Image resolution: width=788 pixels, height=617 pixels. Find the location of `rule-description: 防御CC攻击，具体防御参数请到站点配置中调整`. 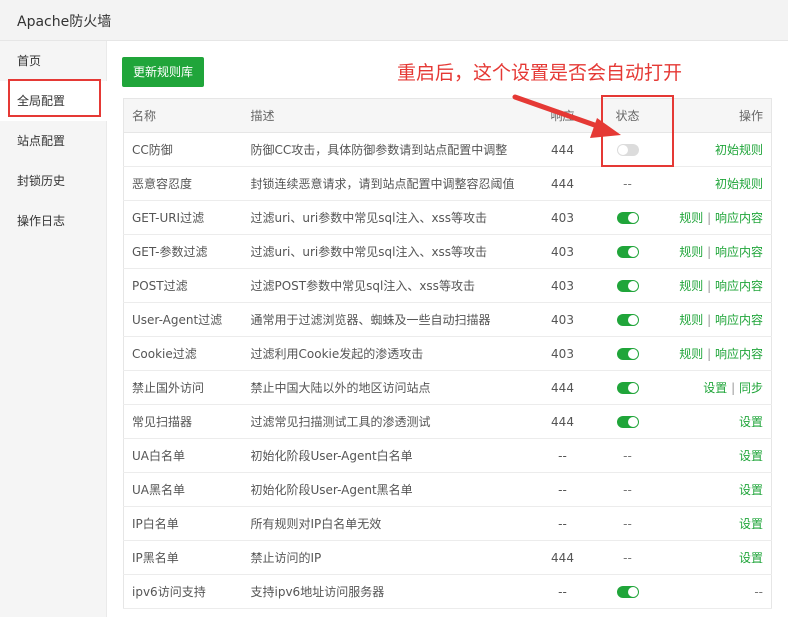

rule-description: 防御CC攻击，具体防御参数请到站点配置中调整 is located at coordinates (384, 149).